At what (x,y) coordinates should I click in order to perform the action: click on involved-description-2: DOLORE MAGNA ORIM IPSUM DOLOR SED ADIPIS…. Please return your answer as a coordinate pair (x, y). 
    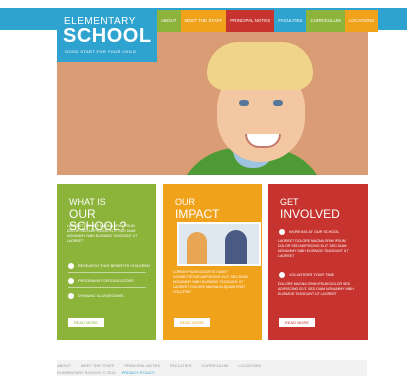
    Looking at the image, I should click on (316, 289).